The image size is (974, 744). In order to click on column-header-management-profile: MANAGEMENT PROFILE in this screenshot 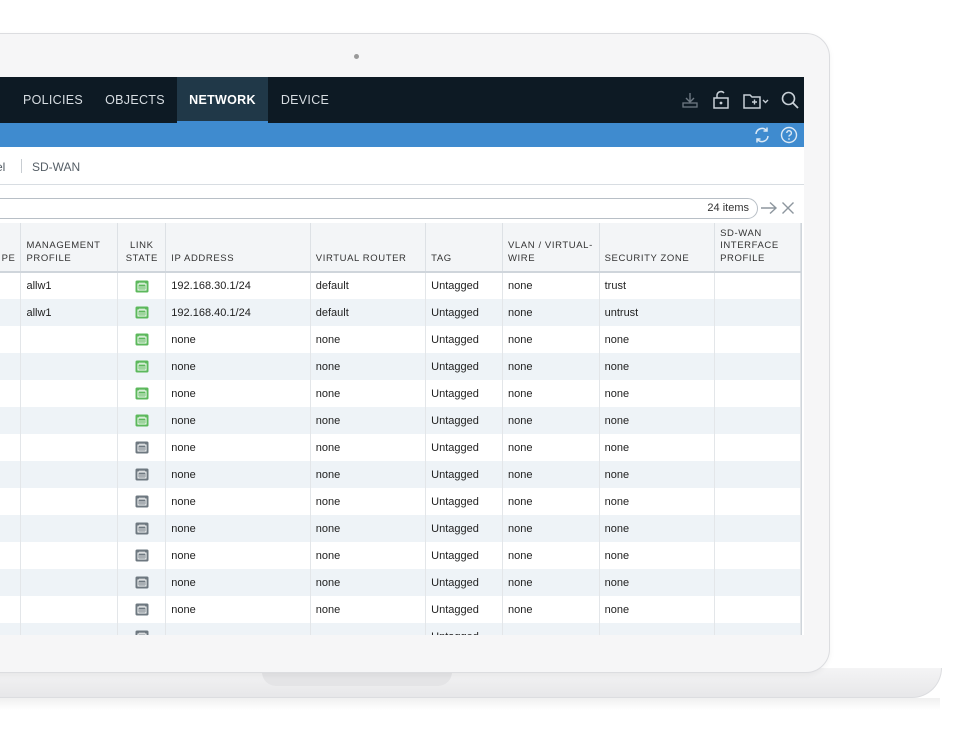, I will do `click(69, 248)`.